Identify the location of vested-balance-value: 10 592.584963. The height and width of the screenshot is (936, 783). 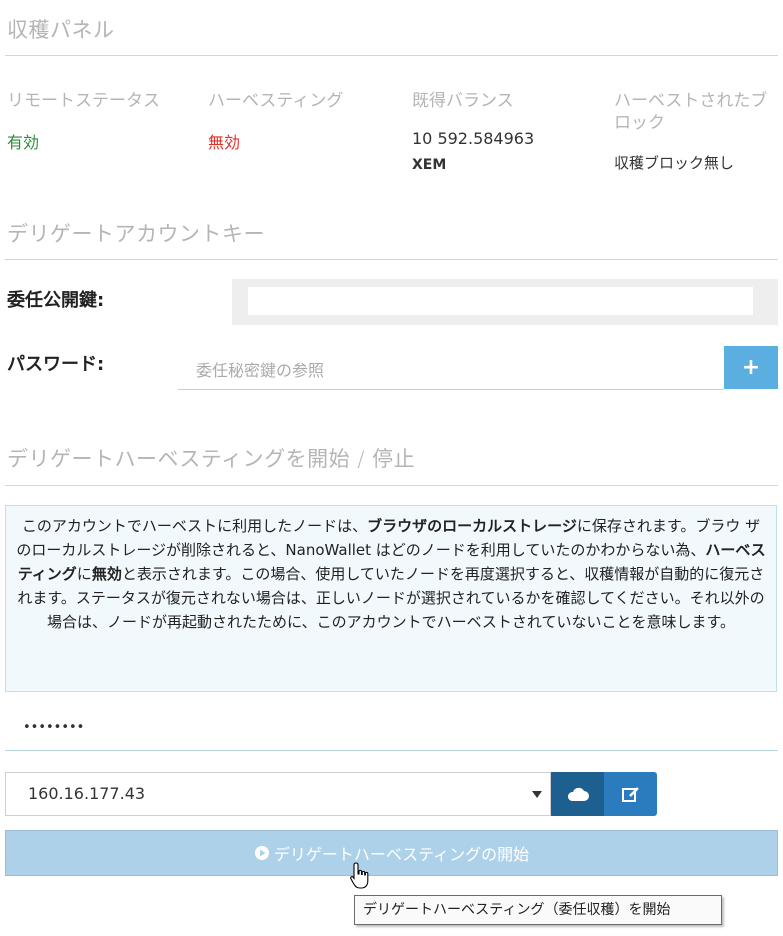
(473, 138).